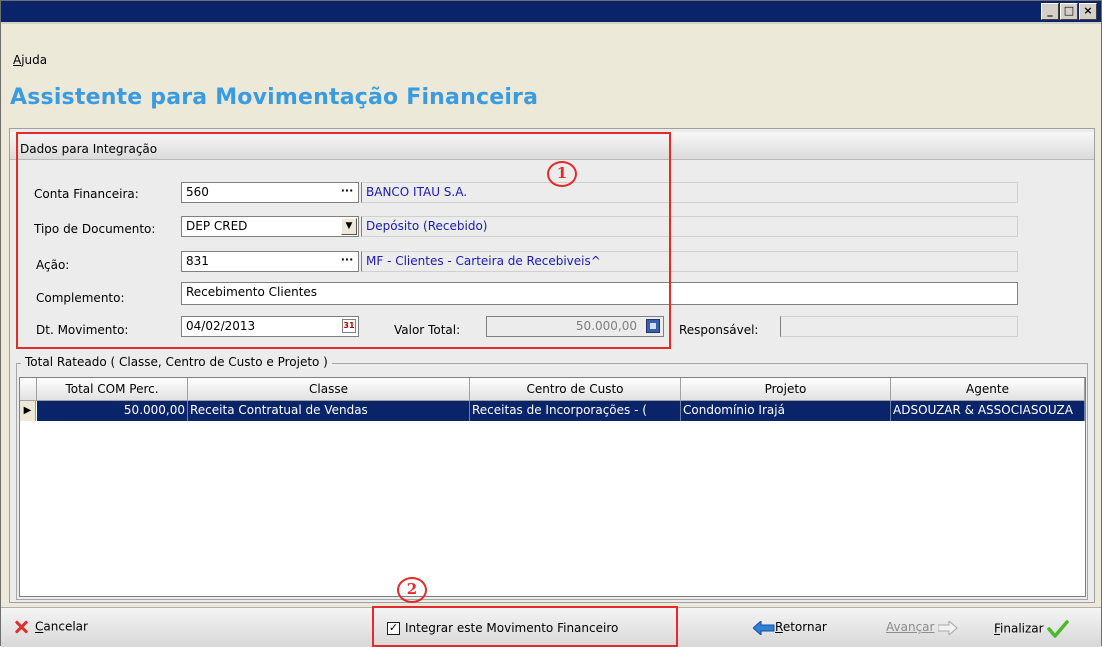 The width and height of the screenshot is (1102, 647). What do you see at coordinates (1069, 11) in the screenshot?
I see `maximize-button: □` at bounding box center [1069, 11].